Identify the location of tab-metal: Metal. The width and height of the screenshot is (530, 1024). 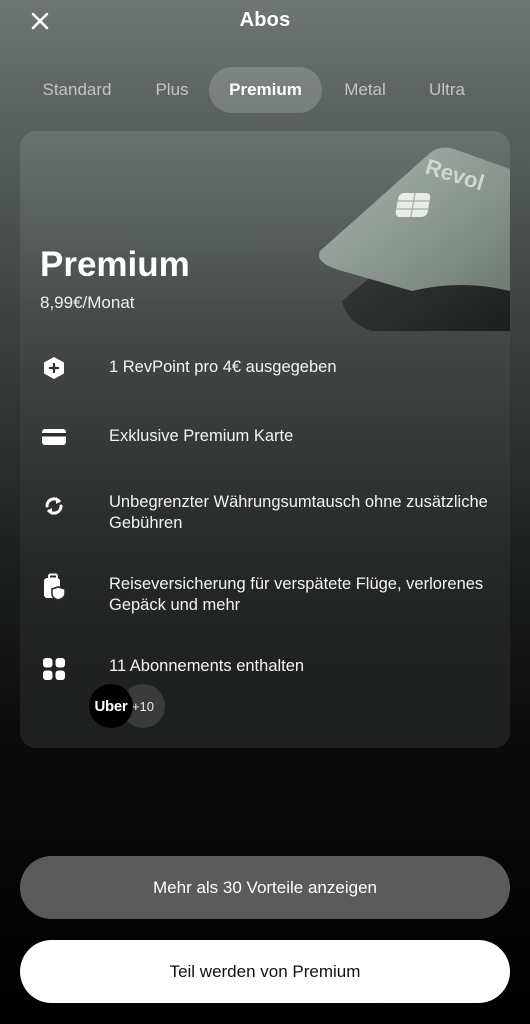
(365, 90).